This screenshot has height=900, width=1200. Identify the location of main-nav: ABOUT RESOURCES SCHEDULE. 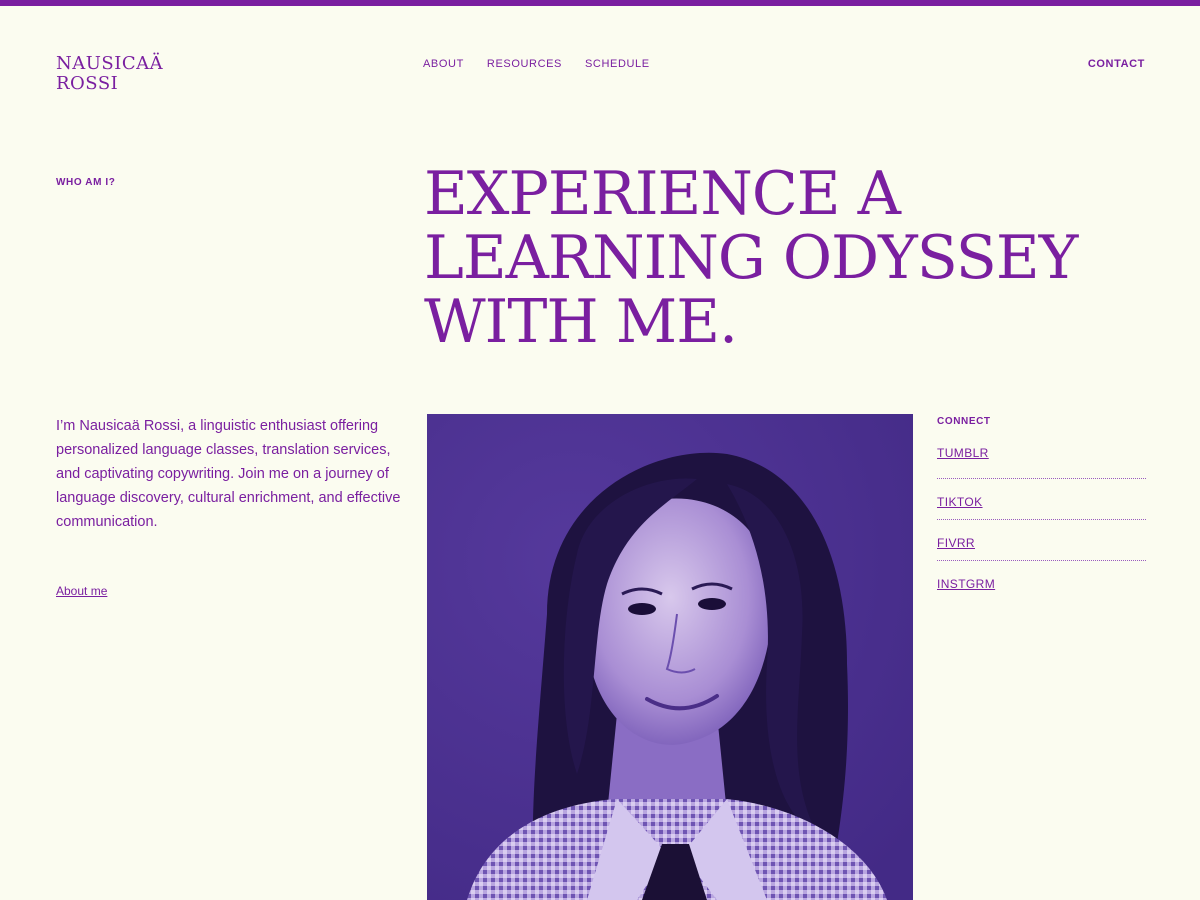
(548, 64).